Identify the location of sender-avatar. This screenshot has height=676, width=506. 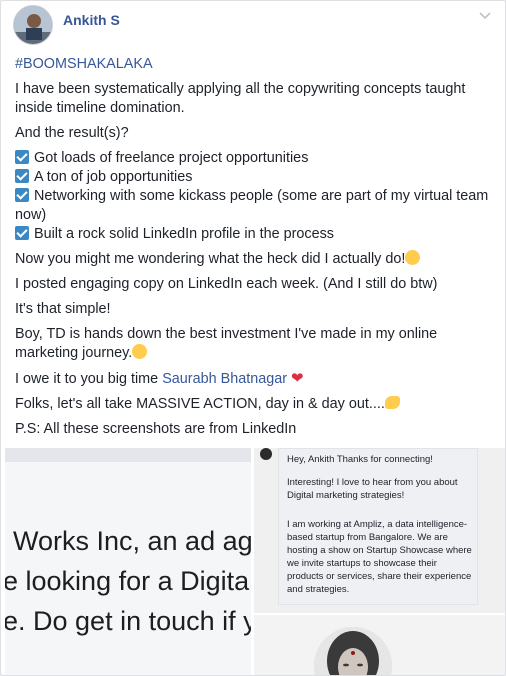
(266, 454).